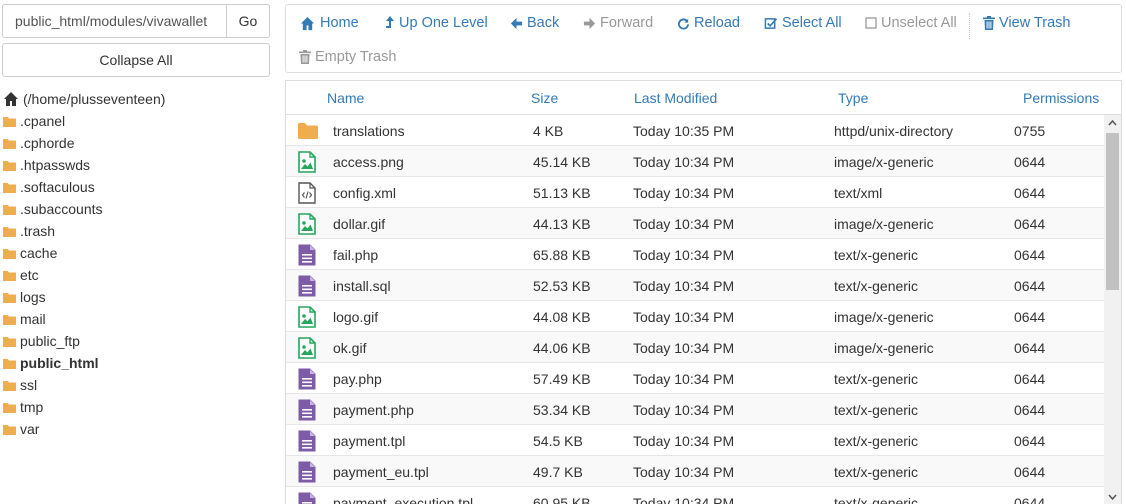 The image size is (1126, 504). What do you see at coordinates (717, 23) in the screenshot?
I see `reload-button-label: Reload` at bounding box center [717, 23].